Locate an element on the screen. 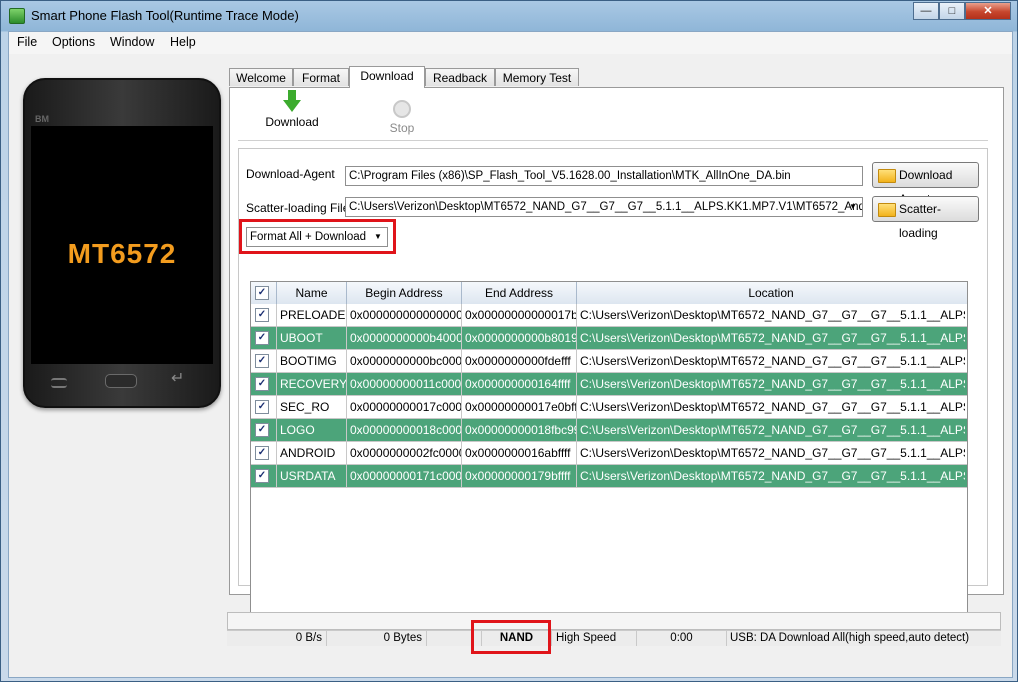 The image size is (1018, 682). menu-help: Help is located at coordinates (183, 42).